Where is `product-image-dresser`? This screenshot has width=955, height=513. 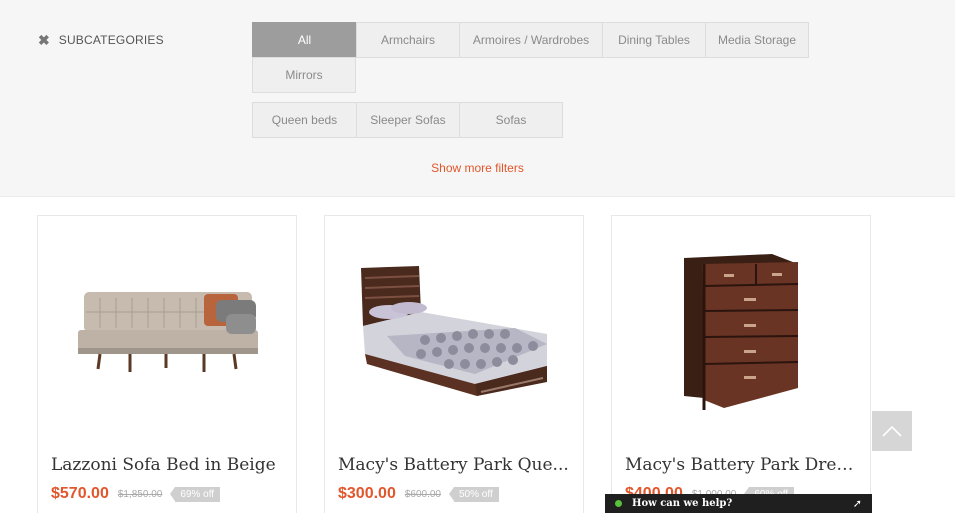 product-image-dresser is located at coordinates (741, 328).